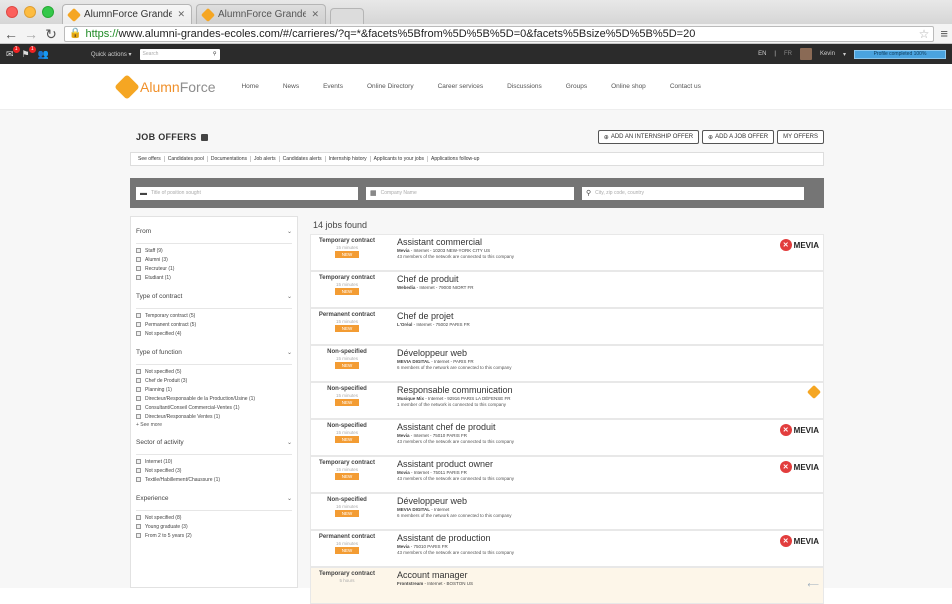  Describe the element at coordinates (204, 137) in the screenshot. I see `rss-icon` at that location.